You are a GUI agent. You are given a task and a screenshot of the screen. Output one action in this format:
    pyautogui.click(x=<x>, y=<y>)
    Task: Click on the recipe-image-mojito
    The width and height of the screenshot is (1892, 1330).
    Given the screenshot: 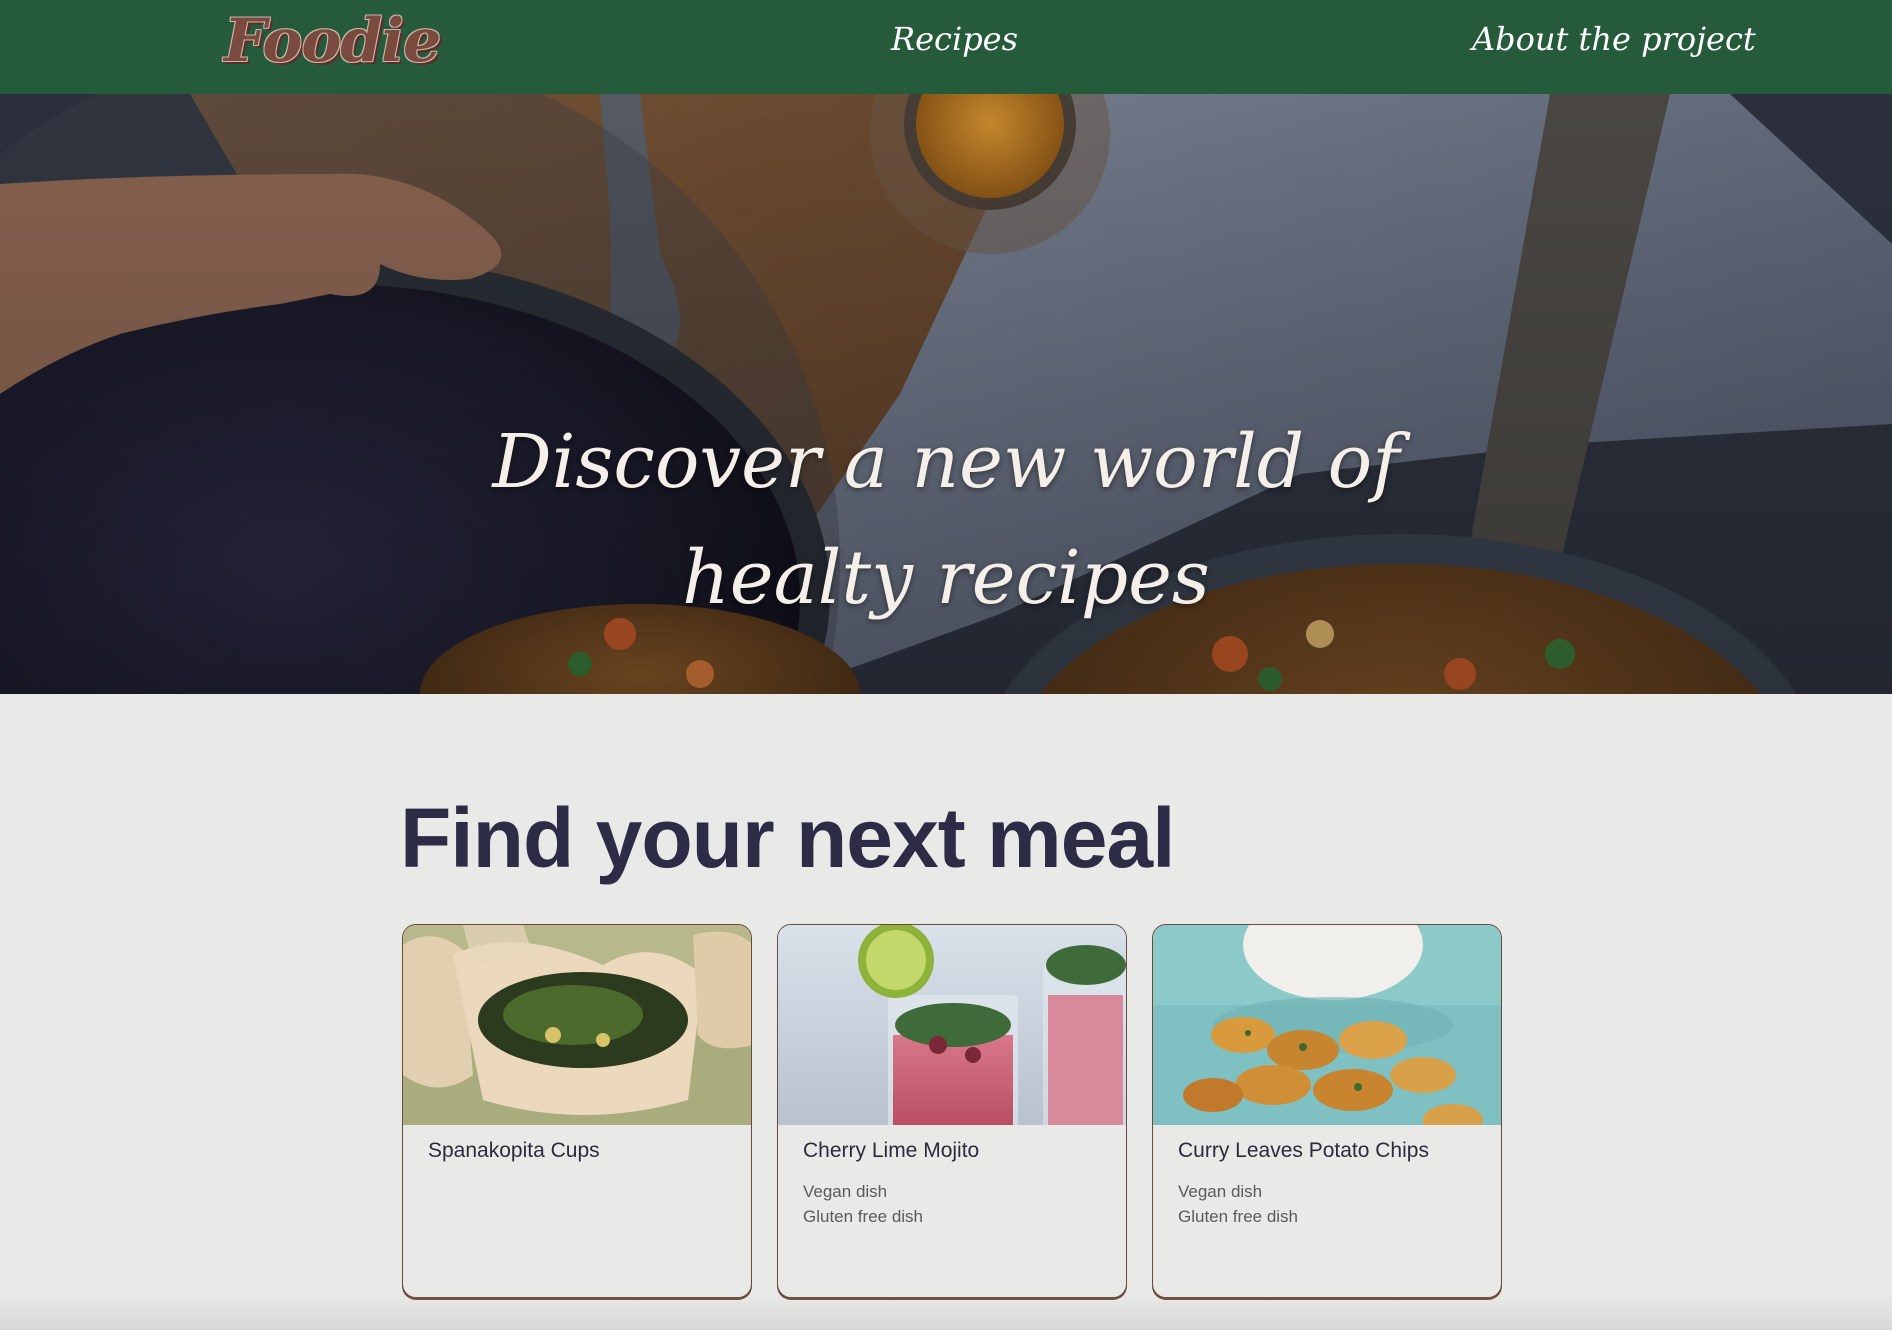 What is the action you would take?
    pyautogui.click(x=952, y=1025)
    